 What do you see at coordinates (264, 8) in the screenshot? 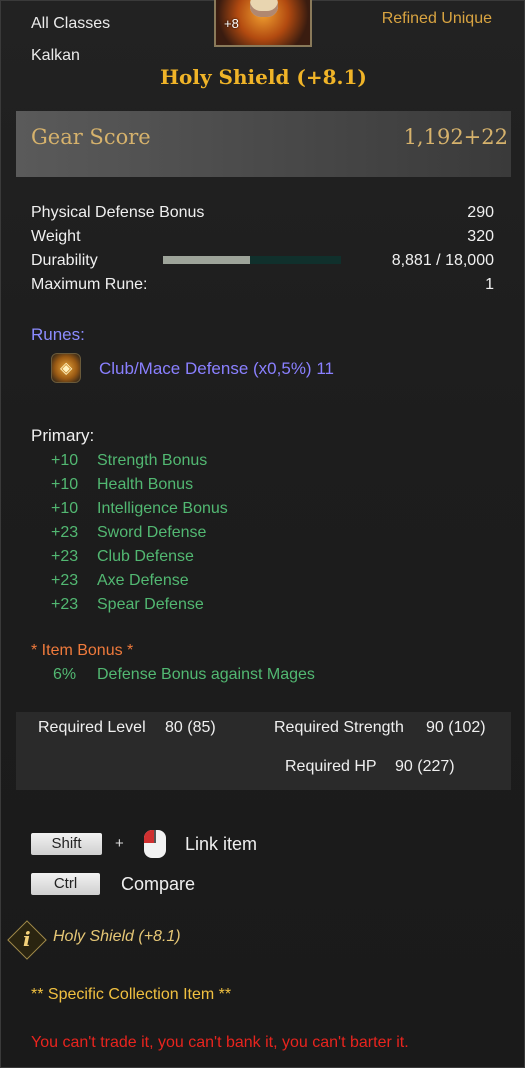
I see `skull-icon` at bounding box center [264, 8].